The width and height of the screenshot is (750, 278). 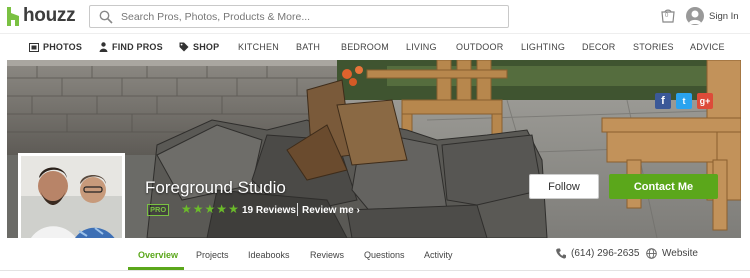 I want to click on reviews-count-link: 19 Reviews, so click(x=269, y=210).